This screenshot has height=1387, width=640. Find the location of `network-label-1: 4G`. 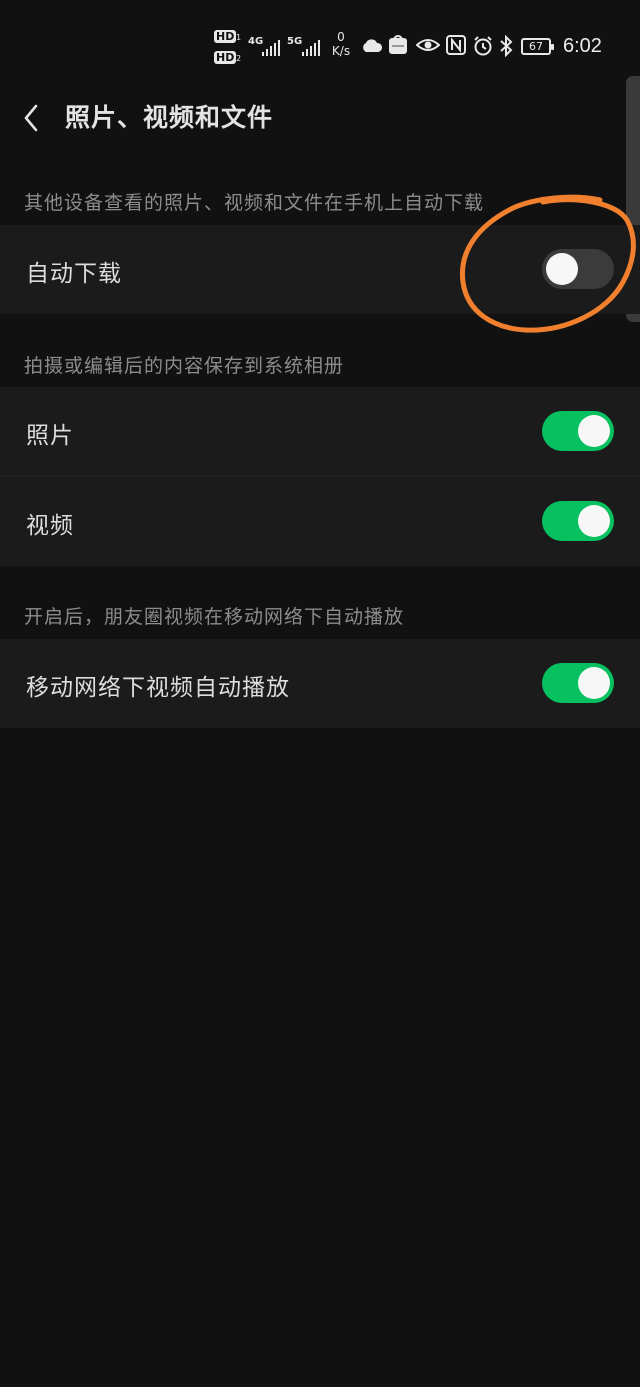

network-label-1: 4G is located at coordinates (256, 41).